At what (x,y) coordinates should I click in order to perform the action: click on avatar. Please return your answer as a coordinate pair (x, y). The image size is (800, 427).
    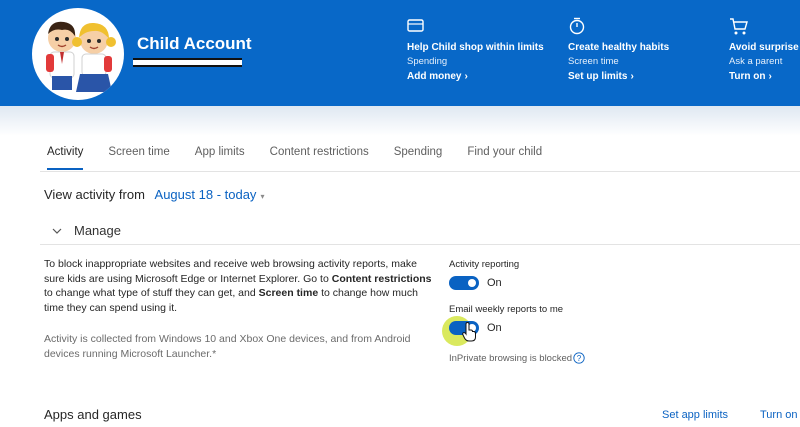
    Looking at the image, I should click on (78, 54).